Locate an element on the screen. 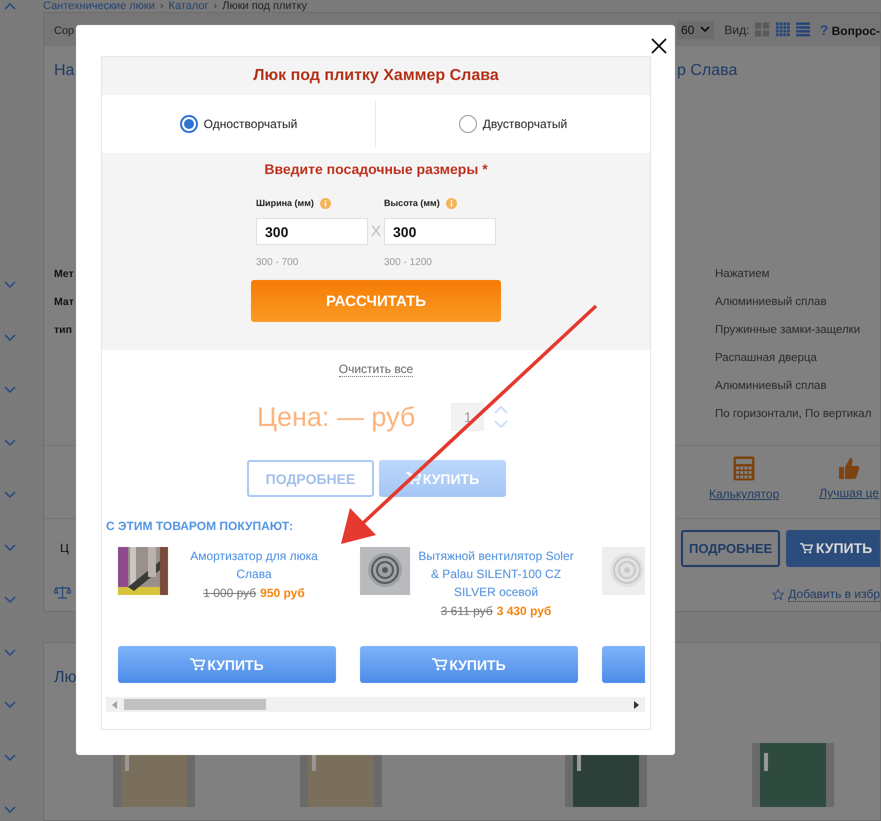  sale-price: 3 430 руб is located at coordinates (524, 611).